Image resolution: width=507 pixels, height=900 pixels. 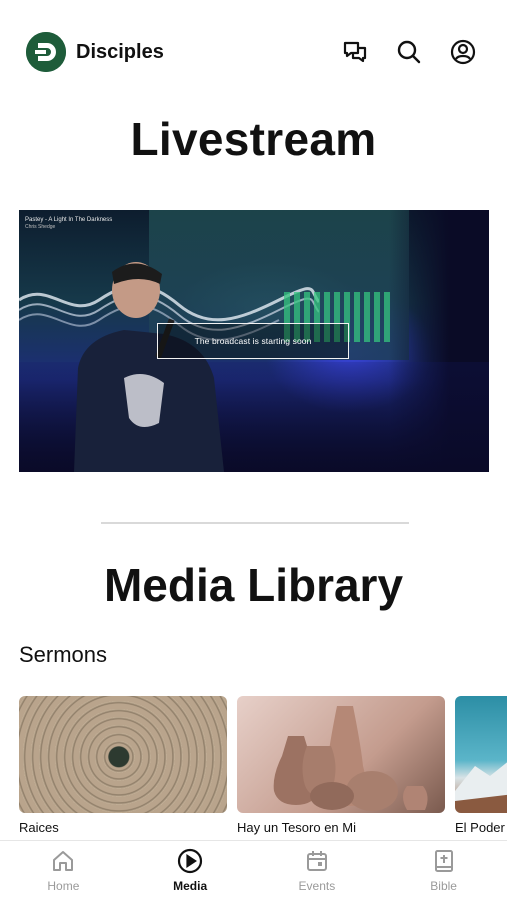 I want to click on sermon-card-tesoro: Hay un Tesoro en Mi, so click(x=341, y=765).